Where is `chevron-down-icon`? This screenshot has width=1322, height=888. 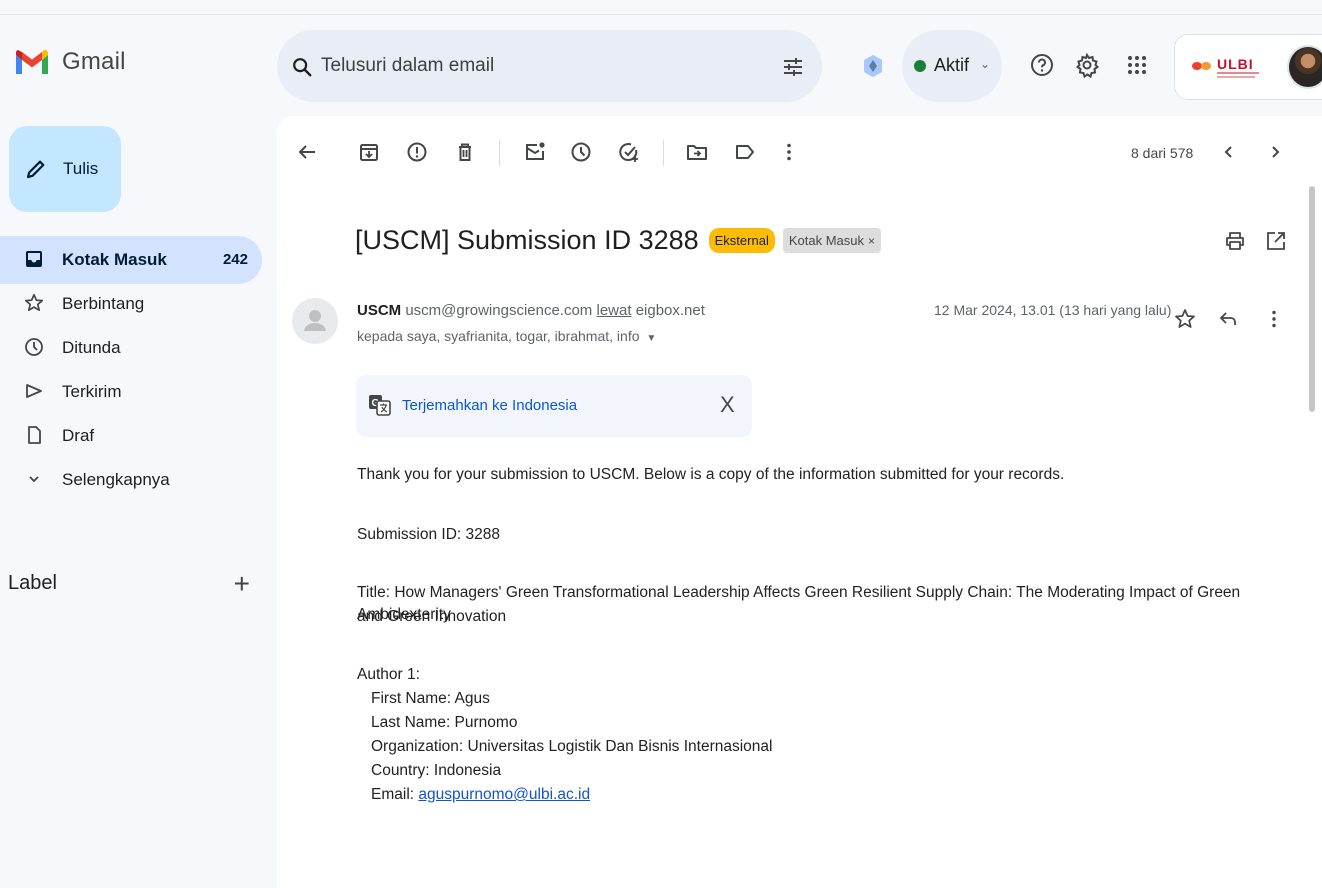
chevron-down-icon is located at coordinates (34, 479).